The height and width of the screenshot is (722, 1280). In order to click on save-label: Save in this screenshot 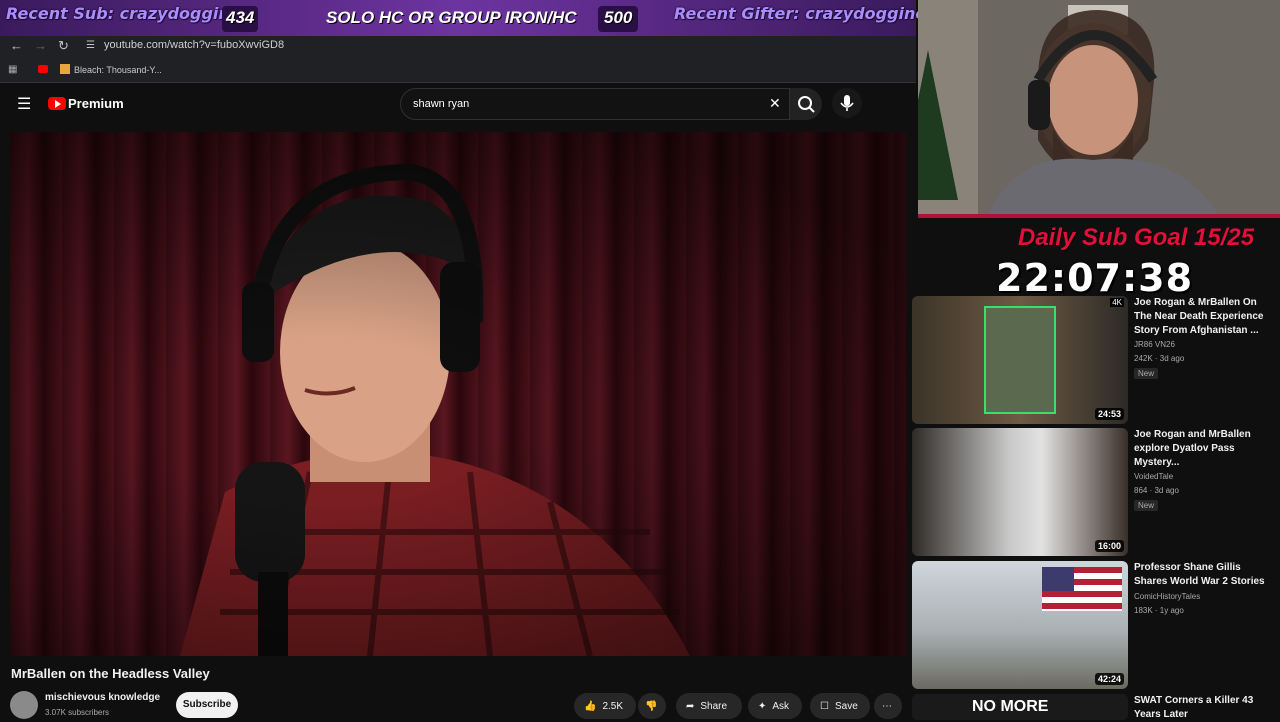, I will do `click(846, 706)`.